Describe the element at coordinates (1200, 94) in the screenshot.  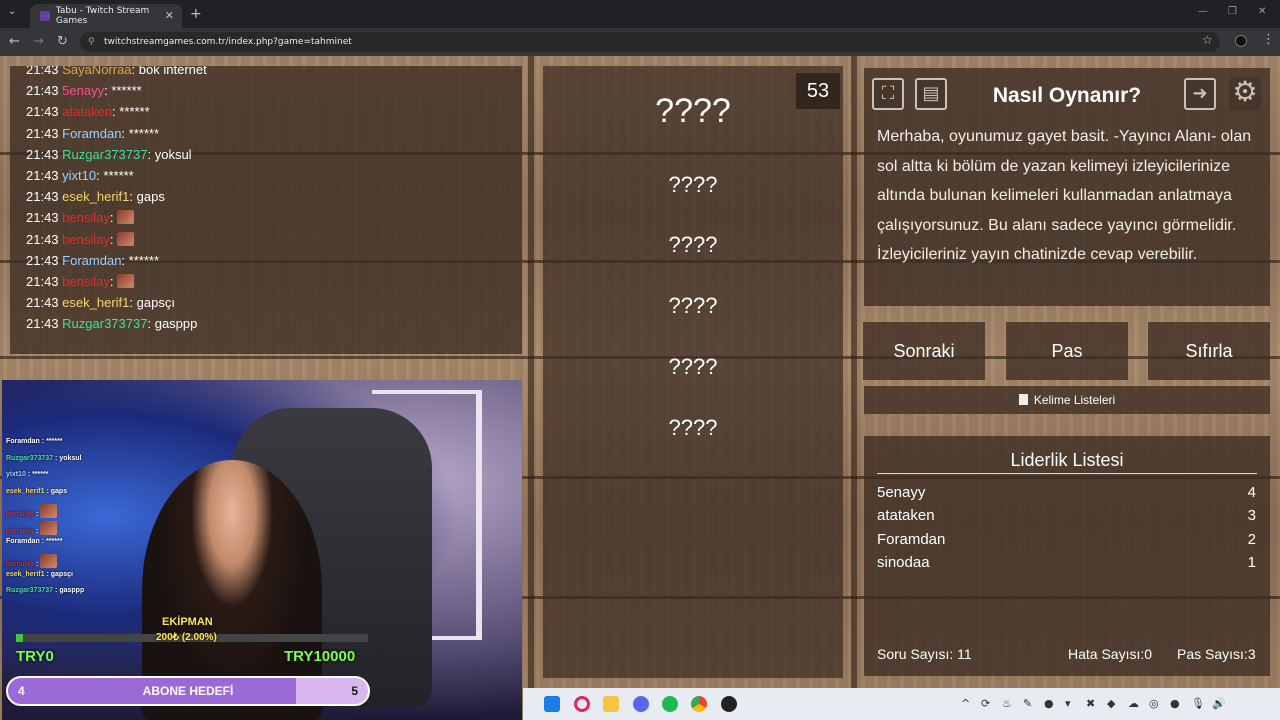
I see `exit-icon: ➜` at that location.